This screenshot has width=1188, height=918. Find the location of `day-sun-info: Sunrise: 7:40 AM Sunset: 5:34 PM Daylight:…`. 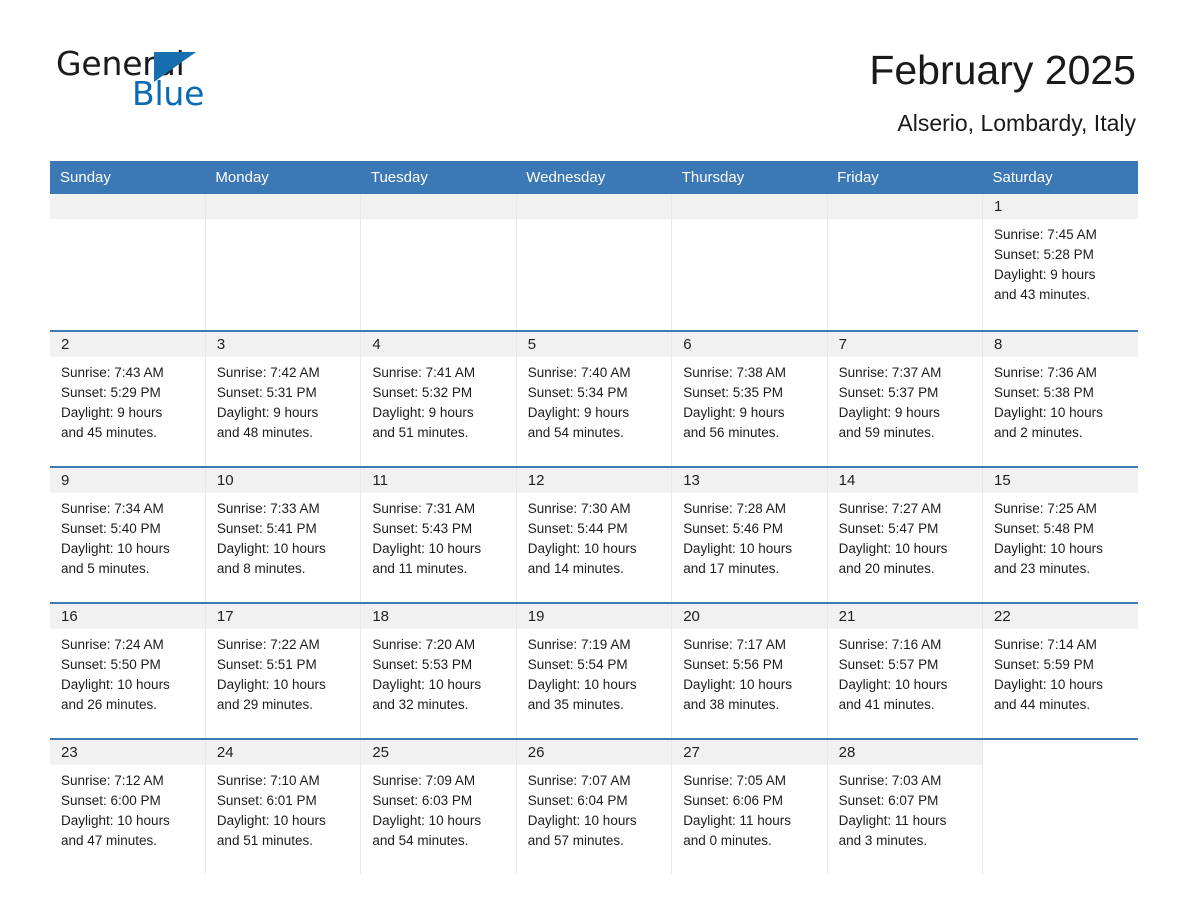

day-sun-info: Sunrise: 7:40 AM Sunset: 5:34 PM Daylight:… is located at coordinates (594, 400).